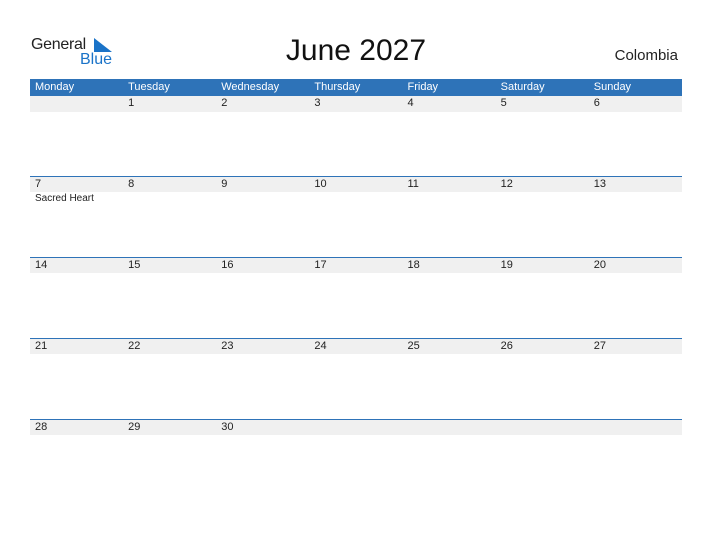 The image size is (712, 550). I want to click on week-row: 7 8 9 10 11 12 13 Sacred Heart, so click(356, 216).